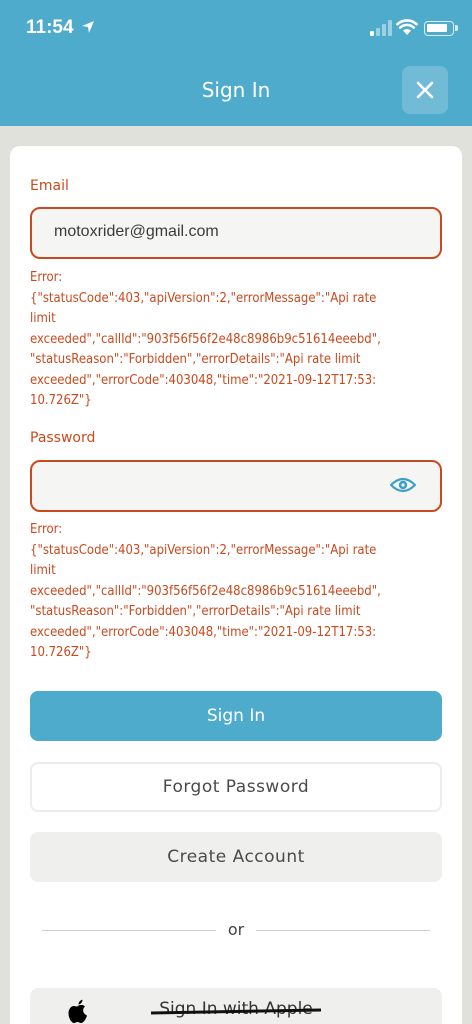 Image resolution: width=472 pixels, height=1024 pixels. I want to click on email-value: motoxrider@gmail.com, so click(136, 231).